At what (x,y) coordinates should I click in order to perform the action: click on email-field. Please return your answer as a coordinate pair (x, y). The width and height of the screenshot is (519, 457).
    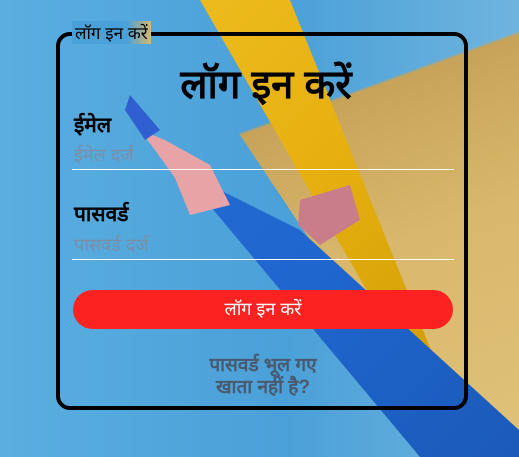
    Looking at the image, I should click on (263, 156).